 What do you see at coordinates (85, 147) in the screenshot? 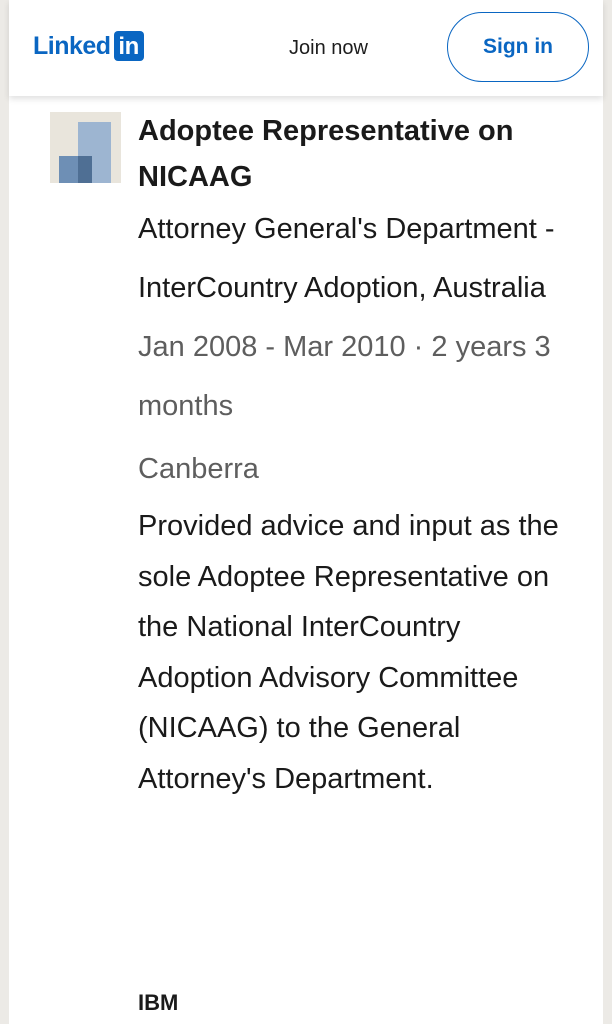
I see `company-placeholder-logo-icon` at bounding box center [85, 147].